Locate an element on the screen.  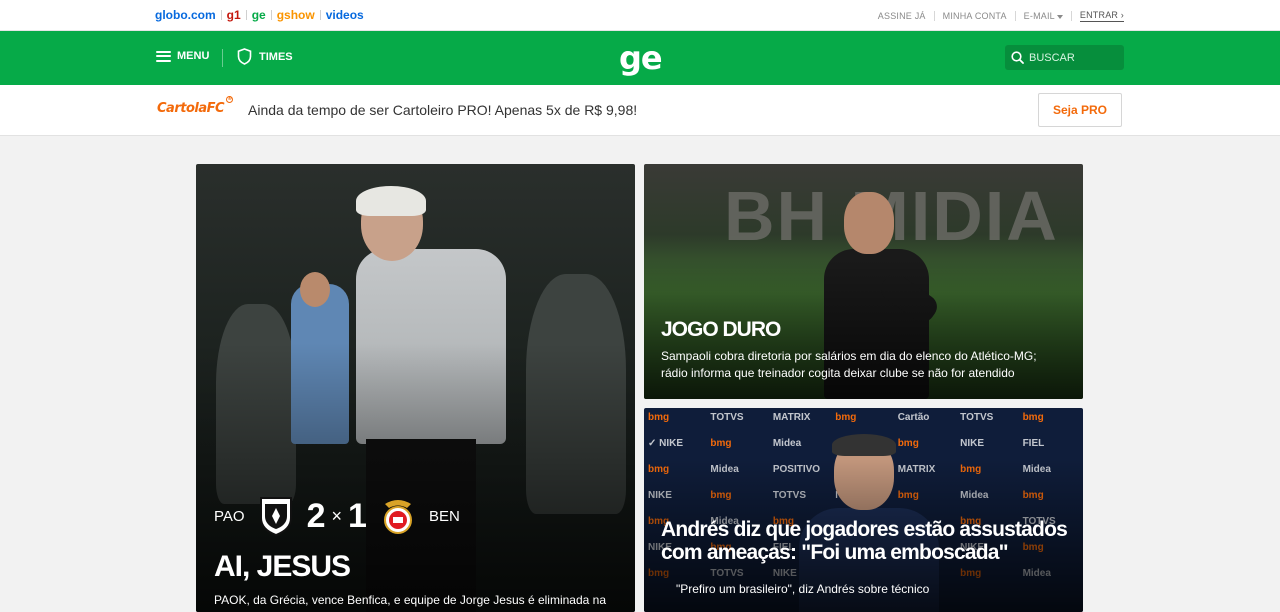
top-right-headline: JOGO DURO is located at coordinates (721, 329).